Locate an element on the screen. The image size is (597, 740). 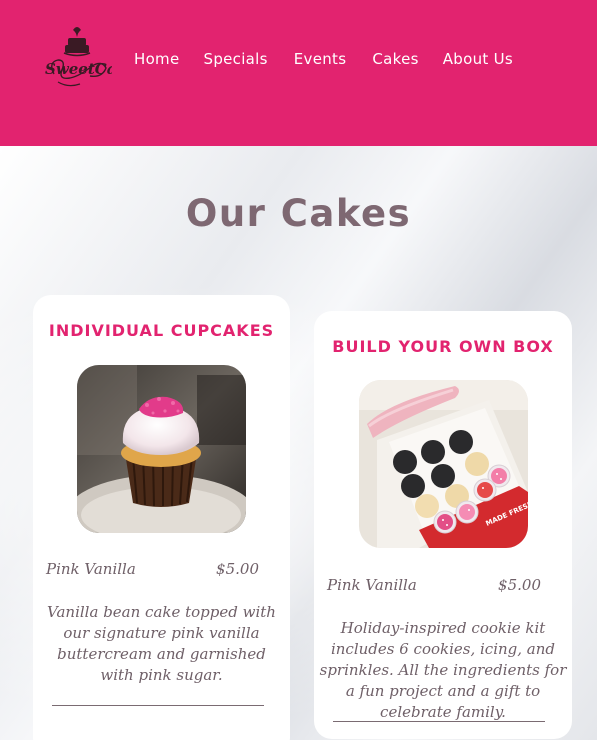
card-heading: INDIVIDUAL CUPCAKES is located at coordinates (161, 330).